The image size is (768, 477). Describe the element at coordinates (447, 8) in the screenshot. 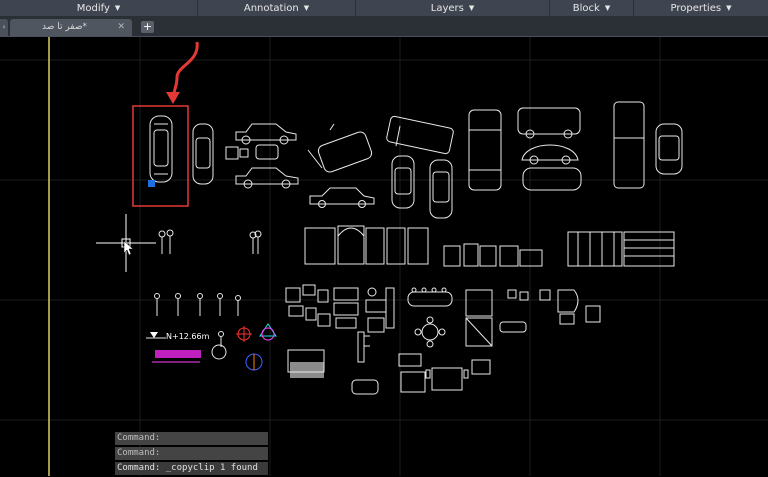

I see `layers-panel-label: Layers` at that location.